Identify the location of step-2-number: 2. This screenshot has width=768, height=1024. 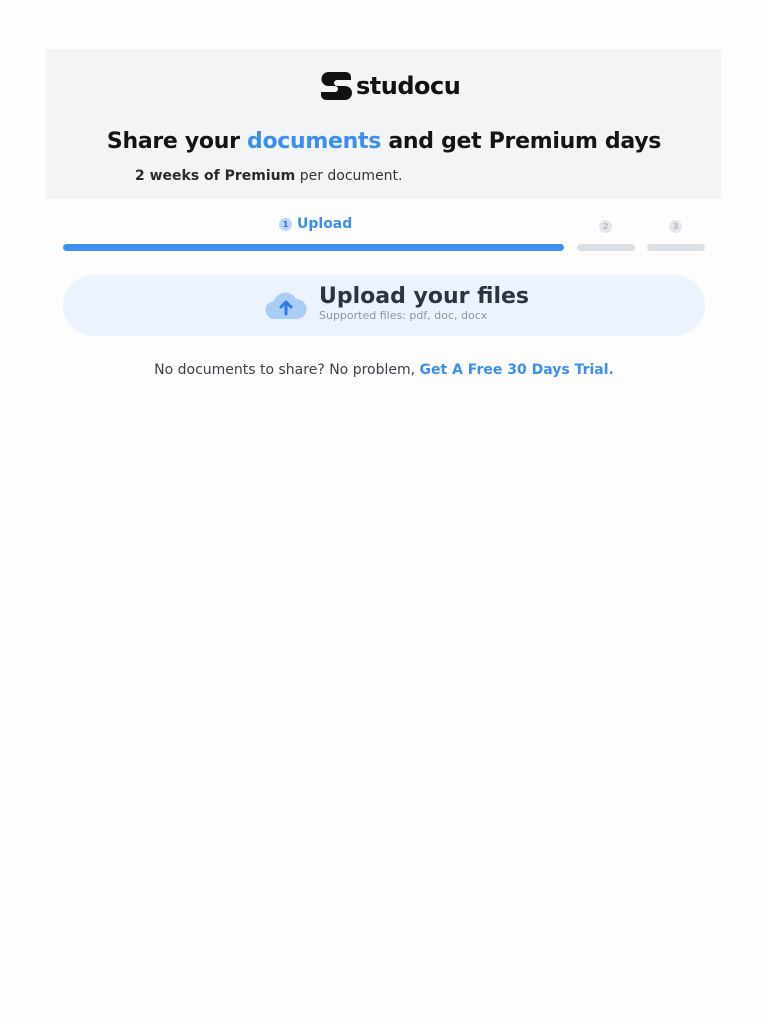
(605, 226).